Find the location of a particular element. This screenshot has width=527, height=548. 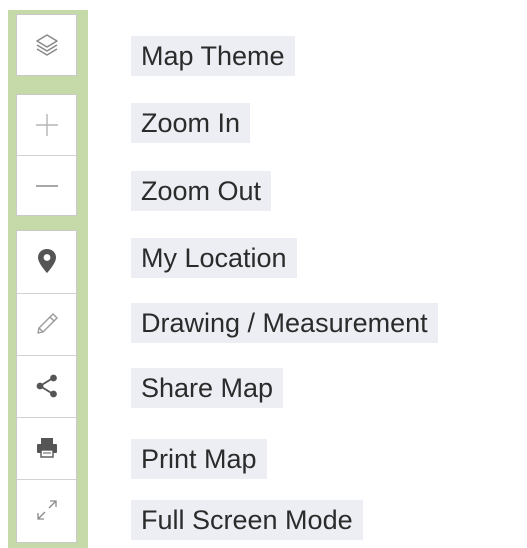

theme-group is located at coordinates (46, 45).